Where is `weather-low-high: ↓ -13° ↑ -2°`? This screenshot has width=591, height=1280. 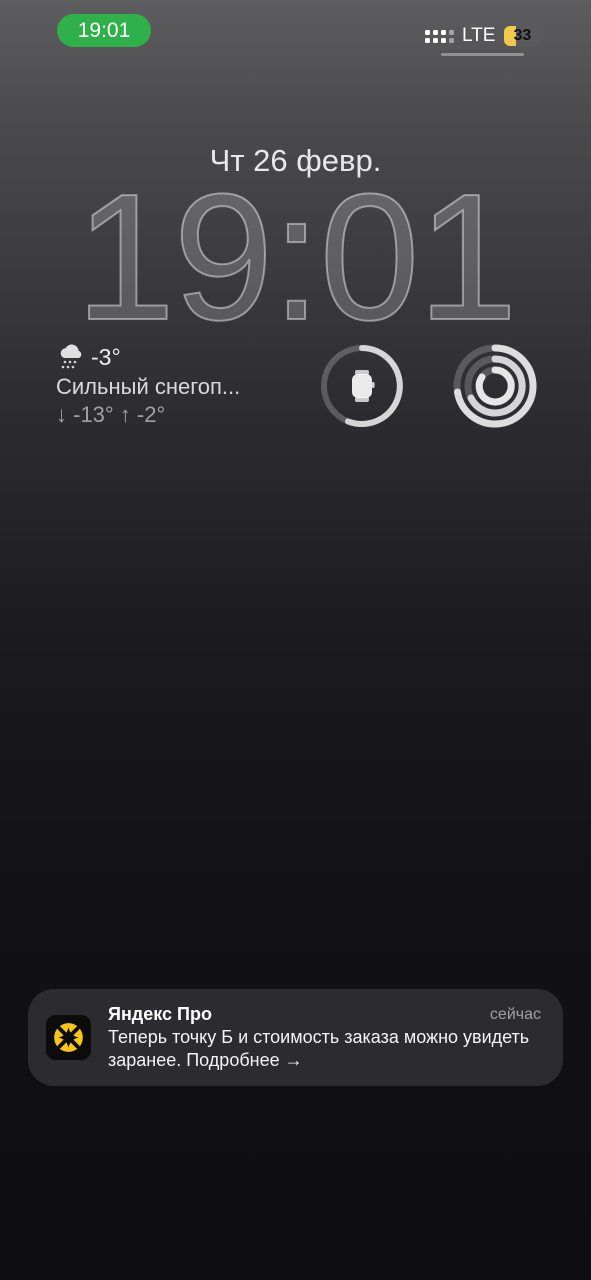 weather-low-high: ↓ -13° ↑ -2° is located at coordinates (111, 414).